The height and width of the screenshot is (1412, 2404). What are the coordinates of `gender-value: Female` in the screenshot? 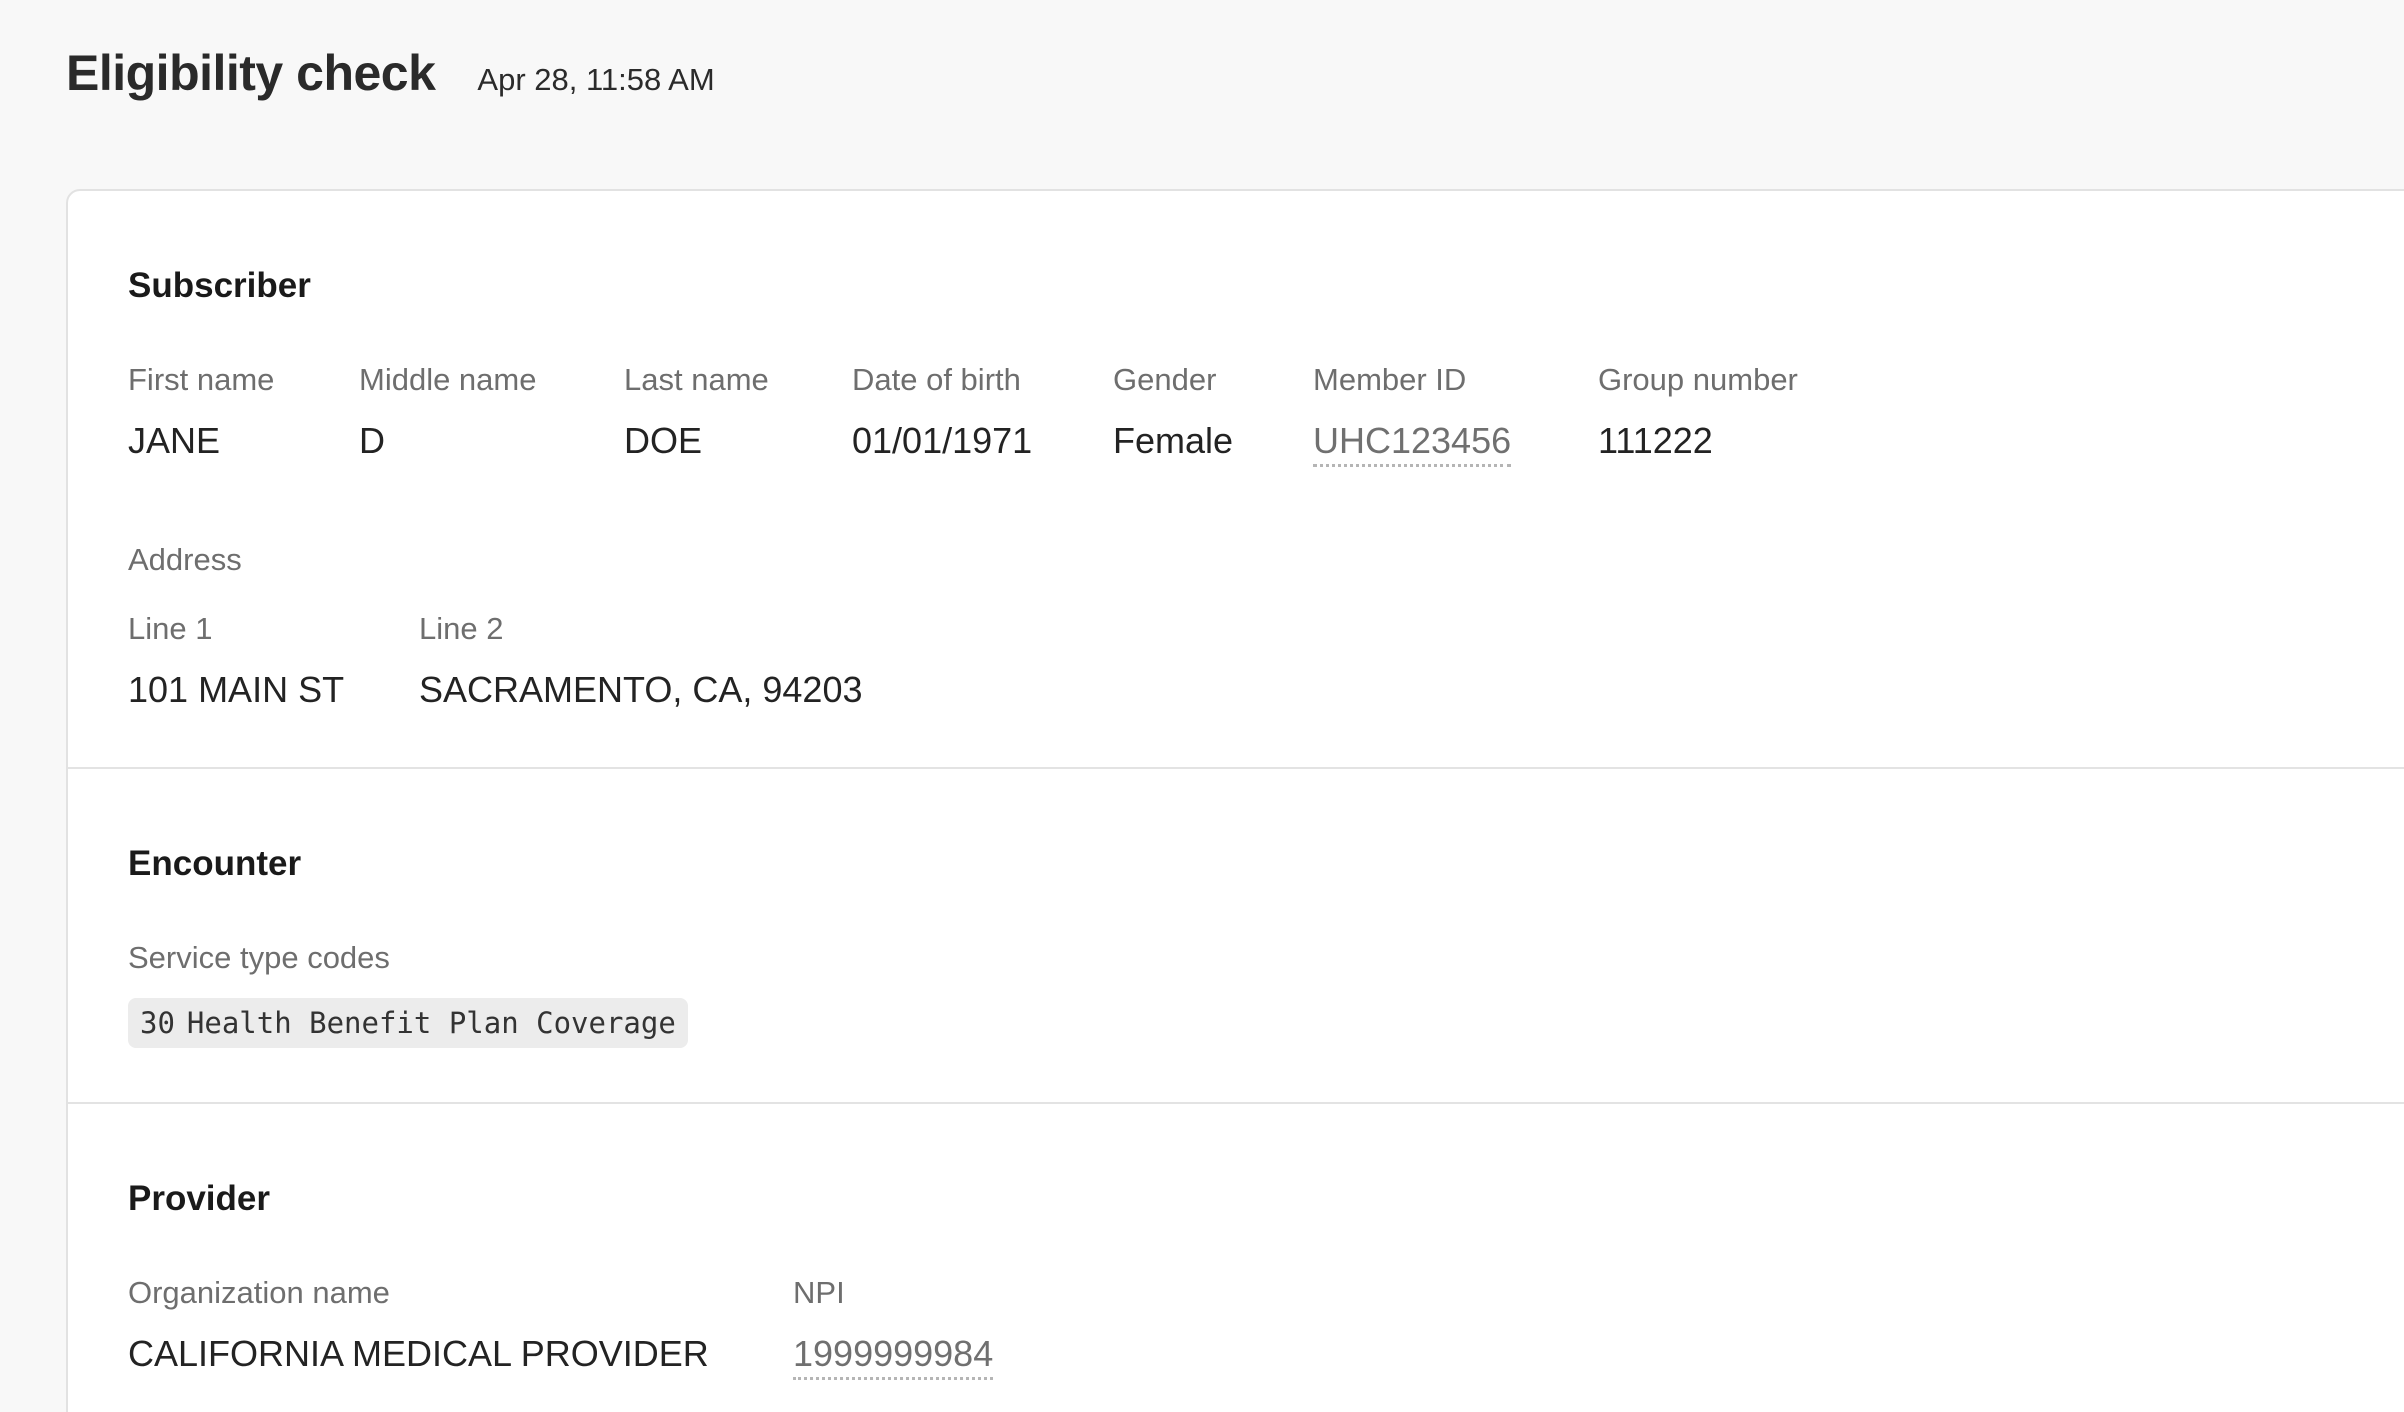 It's located at (1173, 440).